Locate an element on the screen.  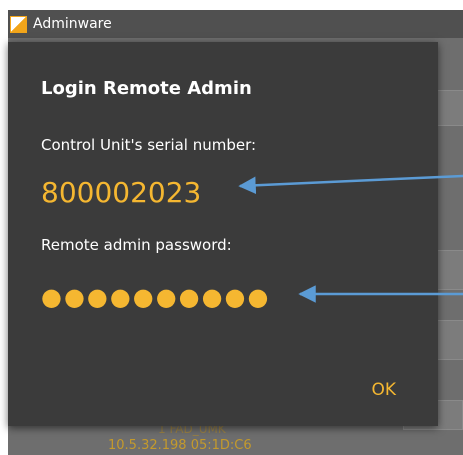
serial-number-value: 800002023 is located at coordinates (121, 192).